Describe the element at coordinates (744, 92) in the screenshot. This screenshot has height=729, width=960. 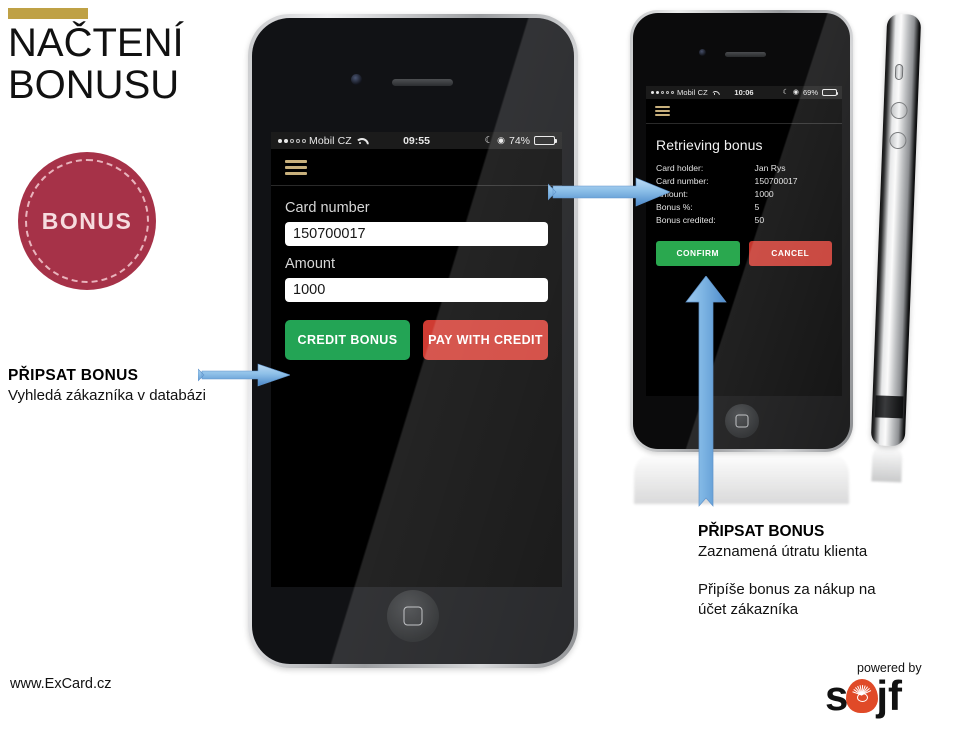
I see `status-bar-right: Mobil CZ 10:06 ☾ ◉ 69%` at that location.